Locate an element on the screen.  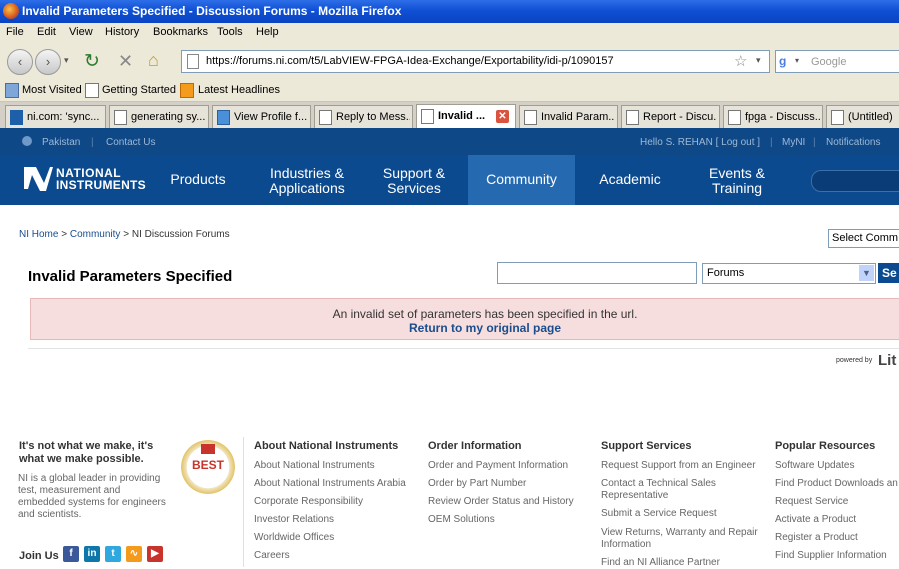
contact-us-link: Contact Us is located at coordinates (130, 142).